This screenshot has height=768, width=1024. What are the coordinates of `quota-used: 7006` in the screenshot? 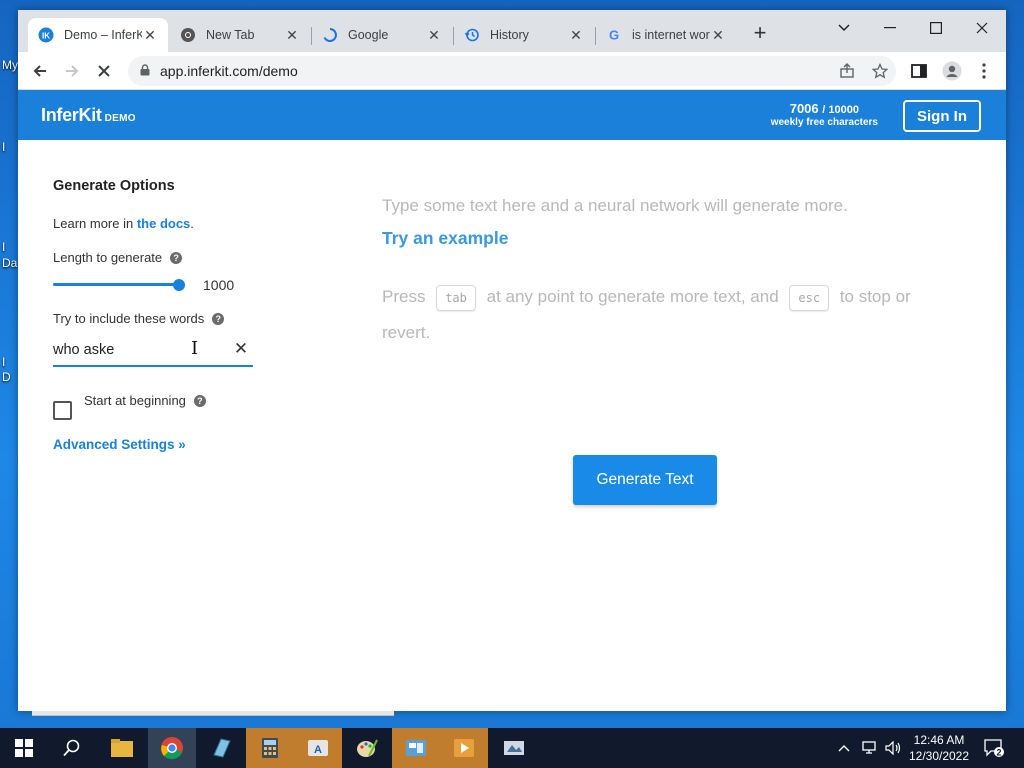 It's located at (804, 108).